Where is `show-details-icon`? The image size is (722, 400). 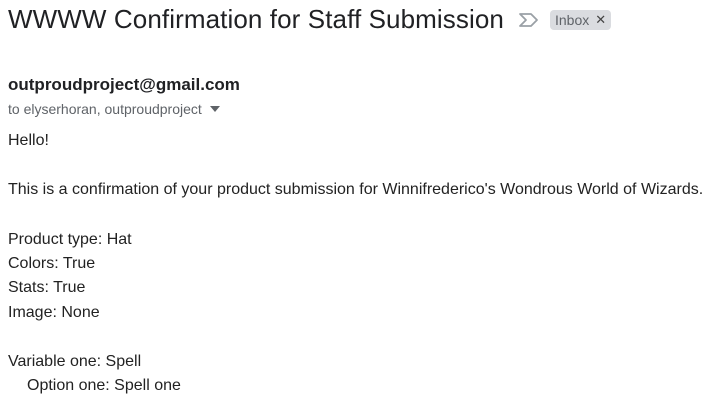 show-details-icon is located at coordinates (214, 109).